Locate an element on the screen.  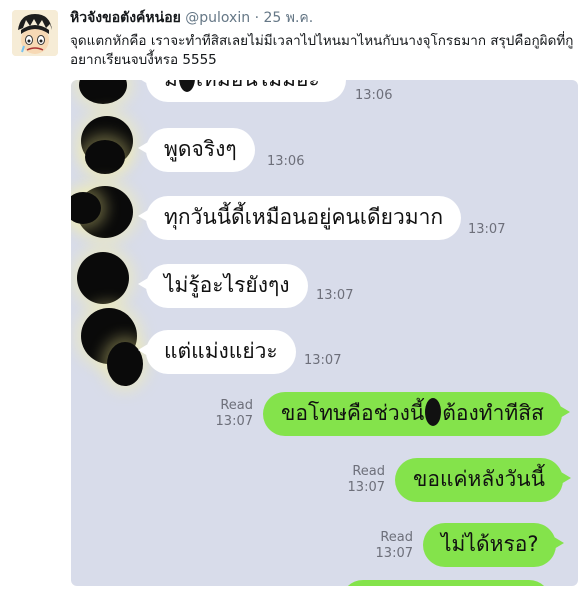
message-text: ต้องทำทีสิส is located at coordinates (493, 413).